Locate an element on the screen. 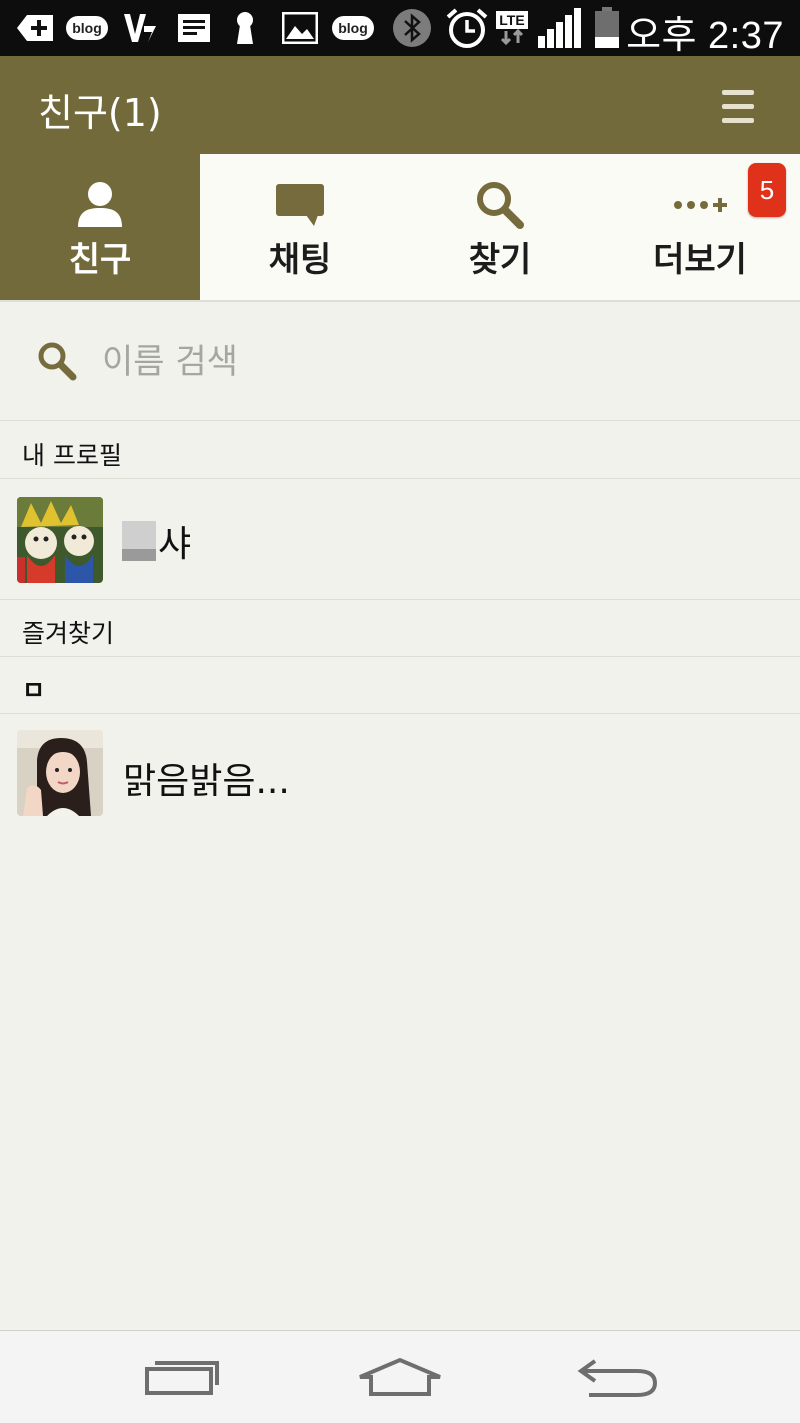 The height and width of the screenshot is (1423, 800). menu-icon is located at coordinates (738, 92).